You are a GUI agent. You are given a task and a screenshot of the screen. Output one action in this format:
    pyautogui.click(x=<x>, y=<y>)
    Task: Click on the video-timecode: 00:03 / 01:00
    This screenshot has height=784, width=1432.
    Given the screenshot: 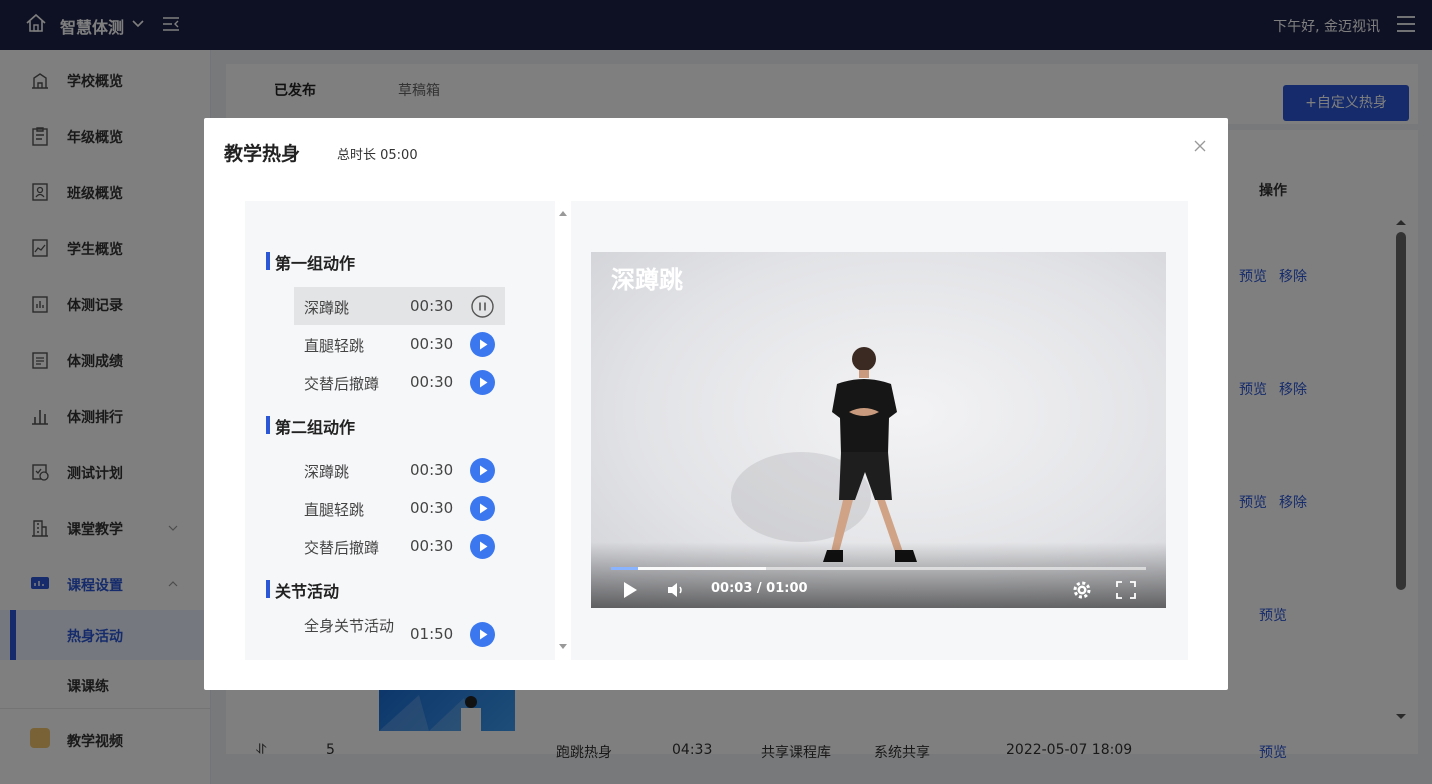 What is the action you would take?
    pyautogui.click(x=759, y=588)
    